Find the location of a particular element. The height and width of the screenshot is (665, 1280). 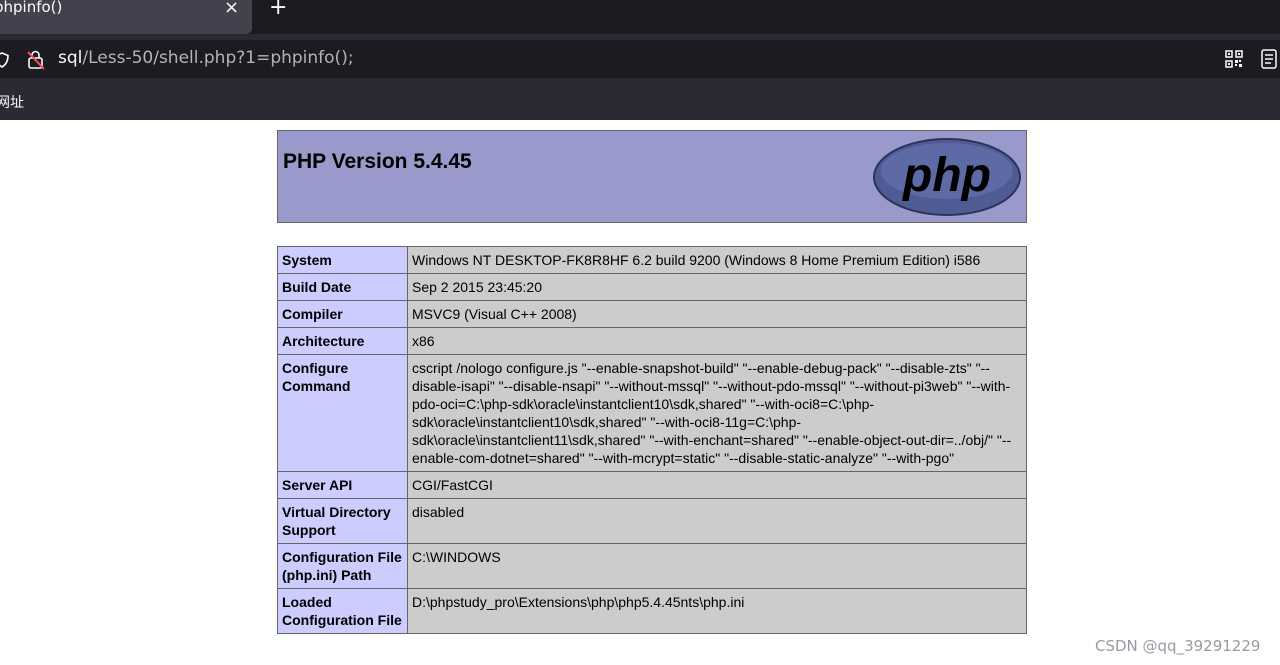

url-bar: sql/Less-50/shell.php?1=phpinfo(); is located at coordinates (640, 59).